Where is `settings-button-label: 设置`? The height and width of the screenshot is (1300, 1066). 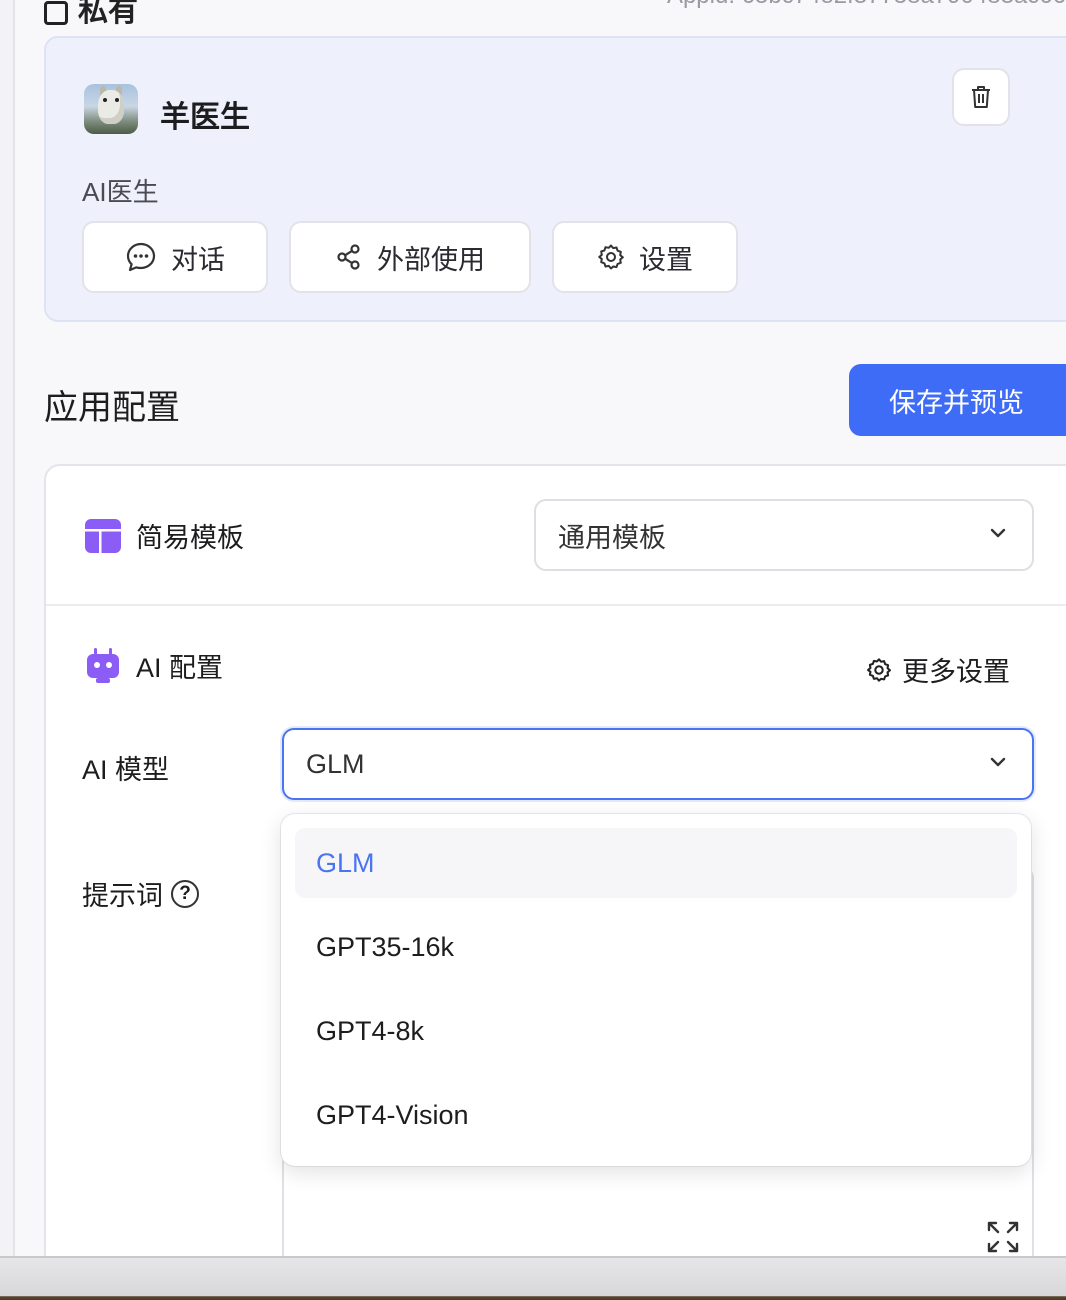 settings-button-label: 设置 is located at coordinates (666, 259).